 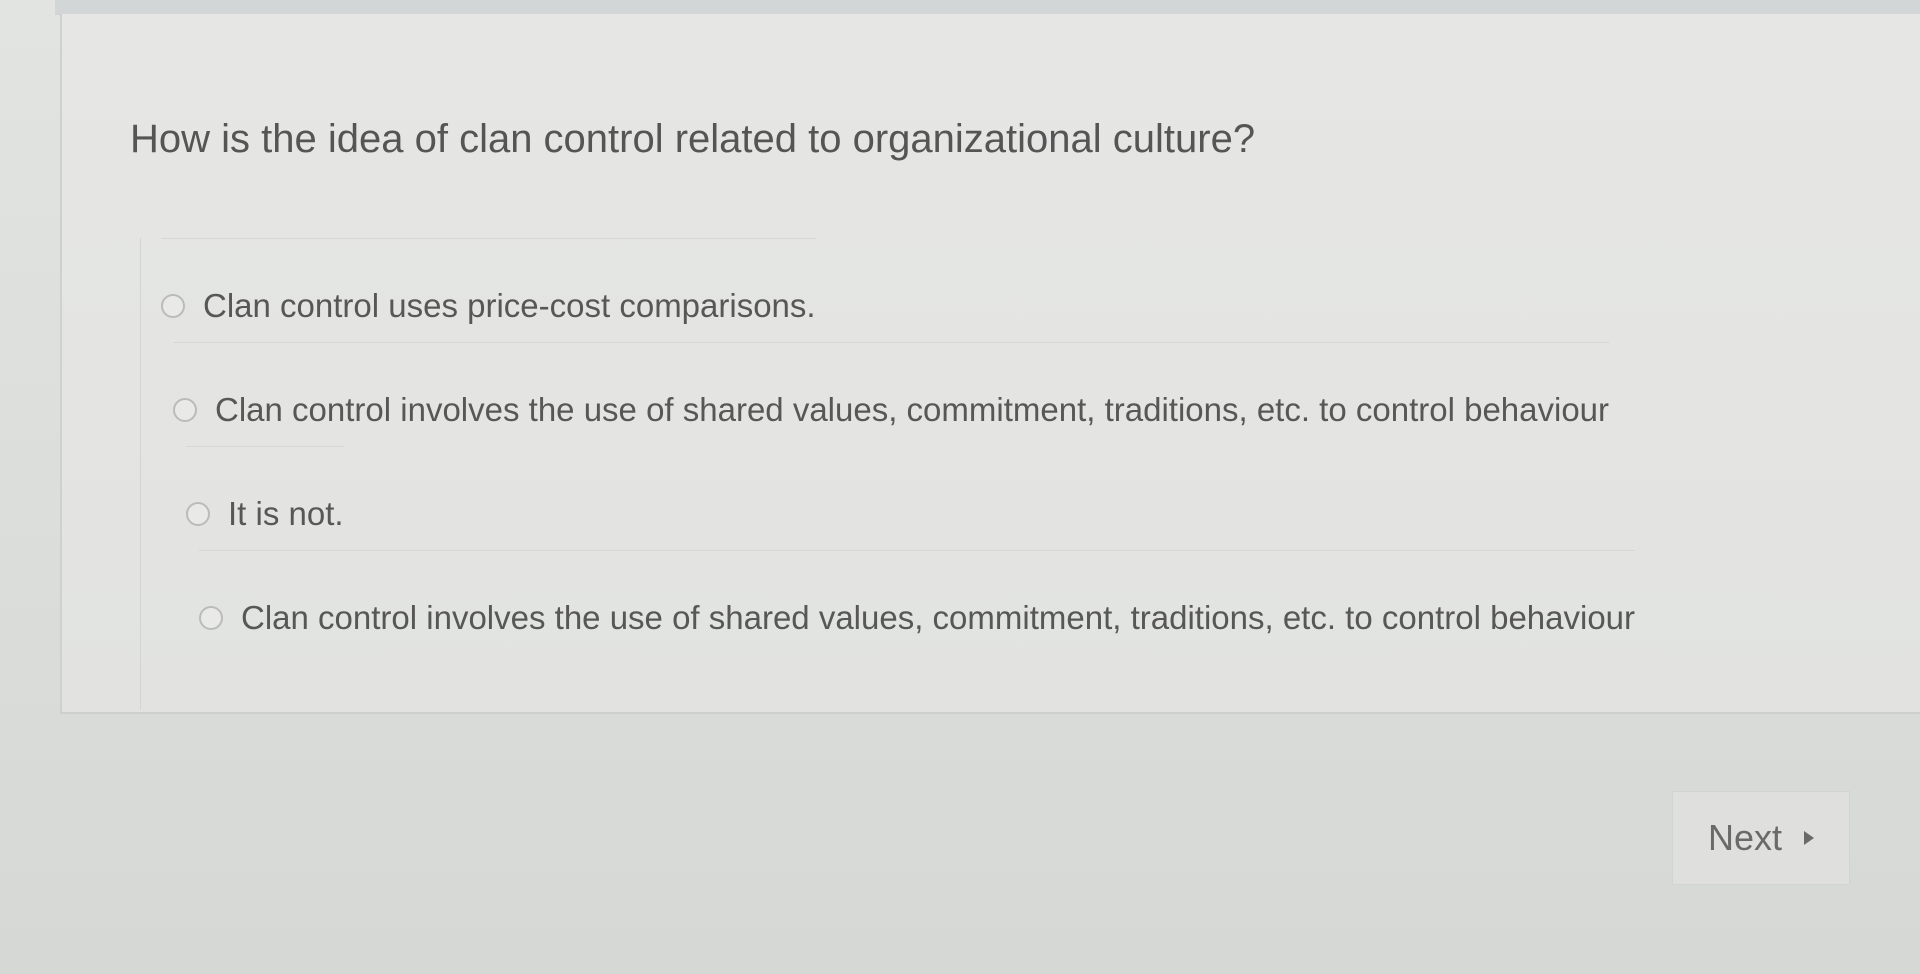 I want to click on next-button-label: Next, so click(x=1745, y=837).